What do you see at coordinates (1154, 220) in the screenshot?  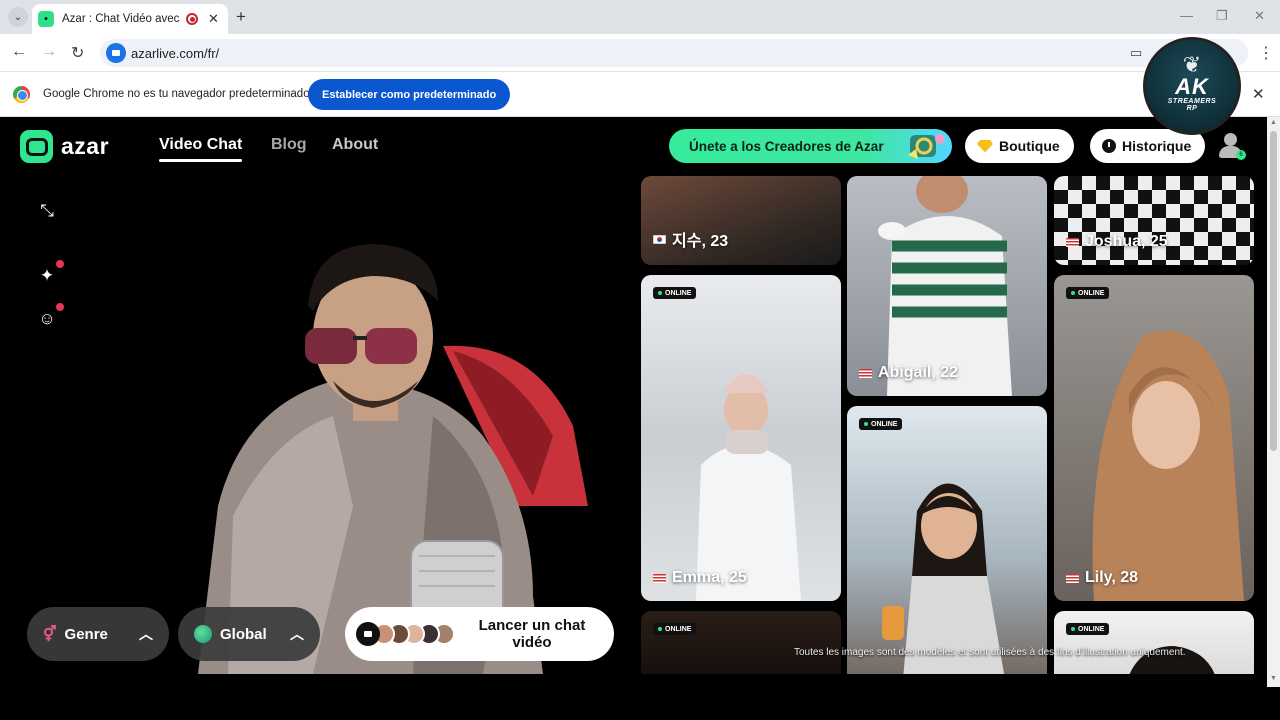 I see `profile-card: Joshua, 25` at bounding box center [1154, 220].